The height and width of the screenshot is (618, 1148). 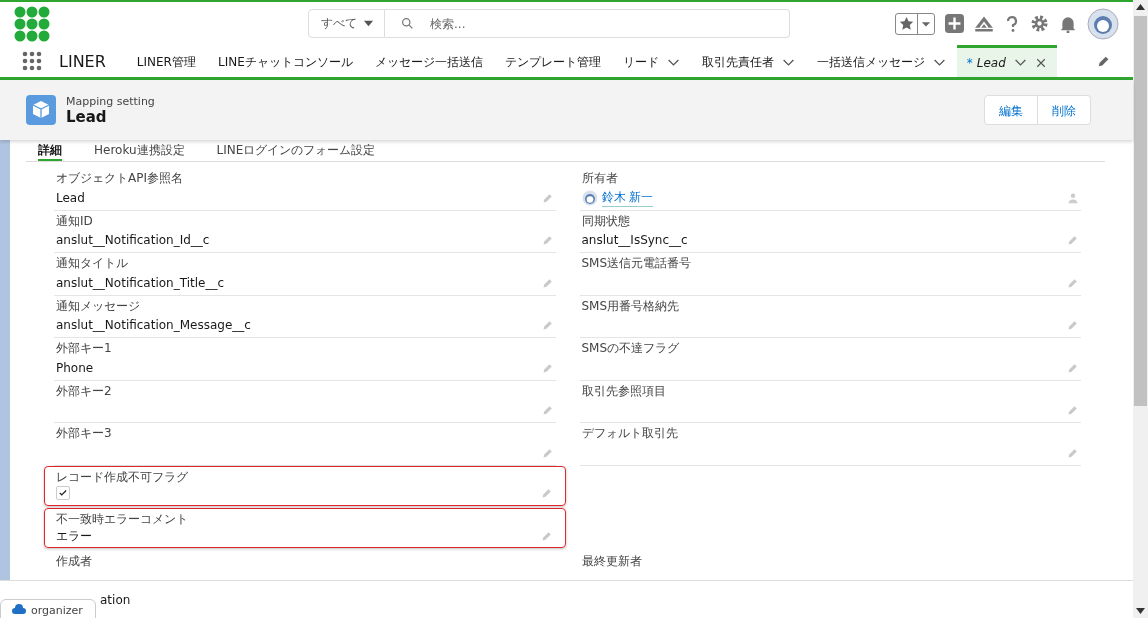 What do you see at coordinates (75, 221) in the screenshot?
I see `field-label: 通知ID` at bounding box center [75, 221].